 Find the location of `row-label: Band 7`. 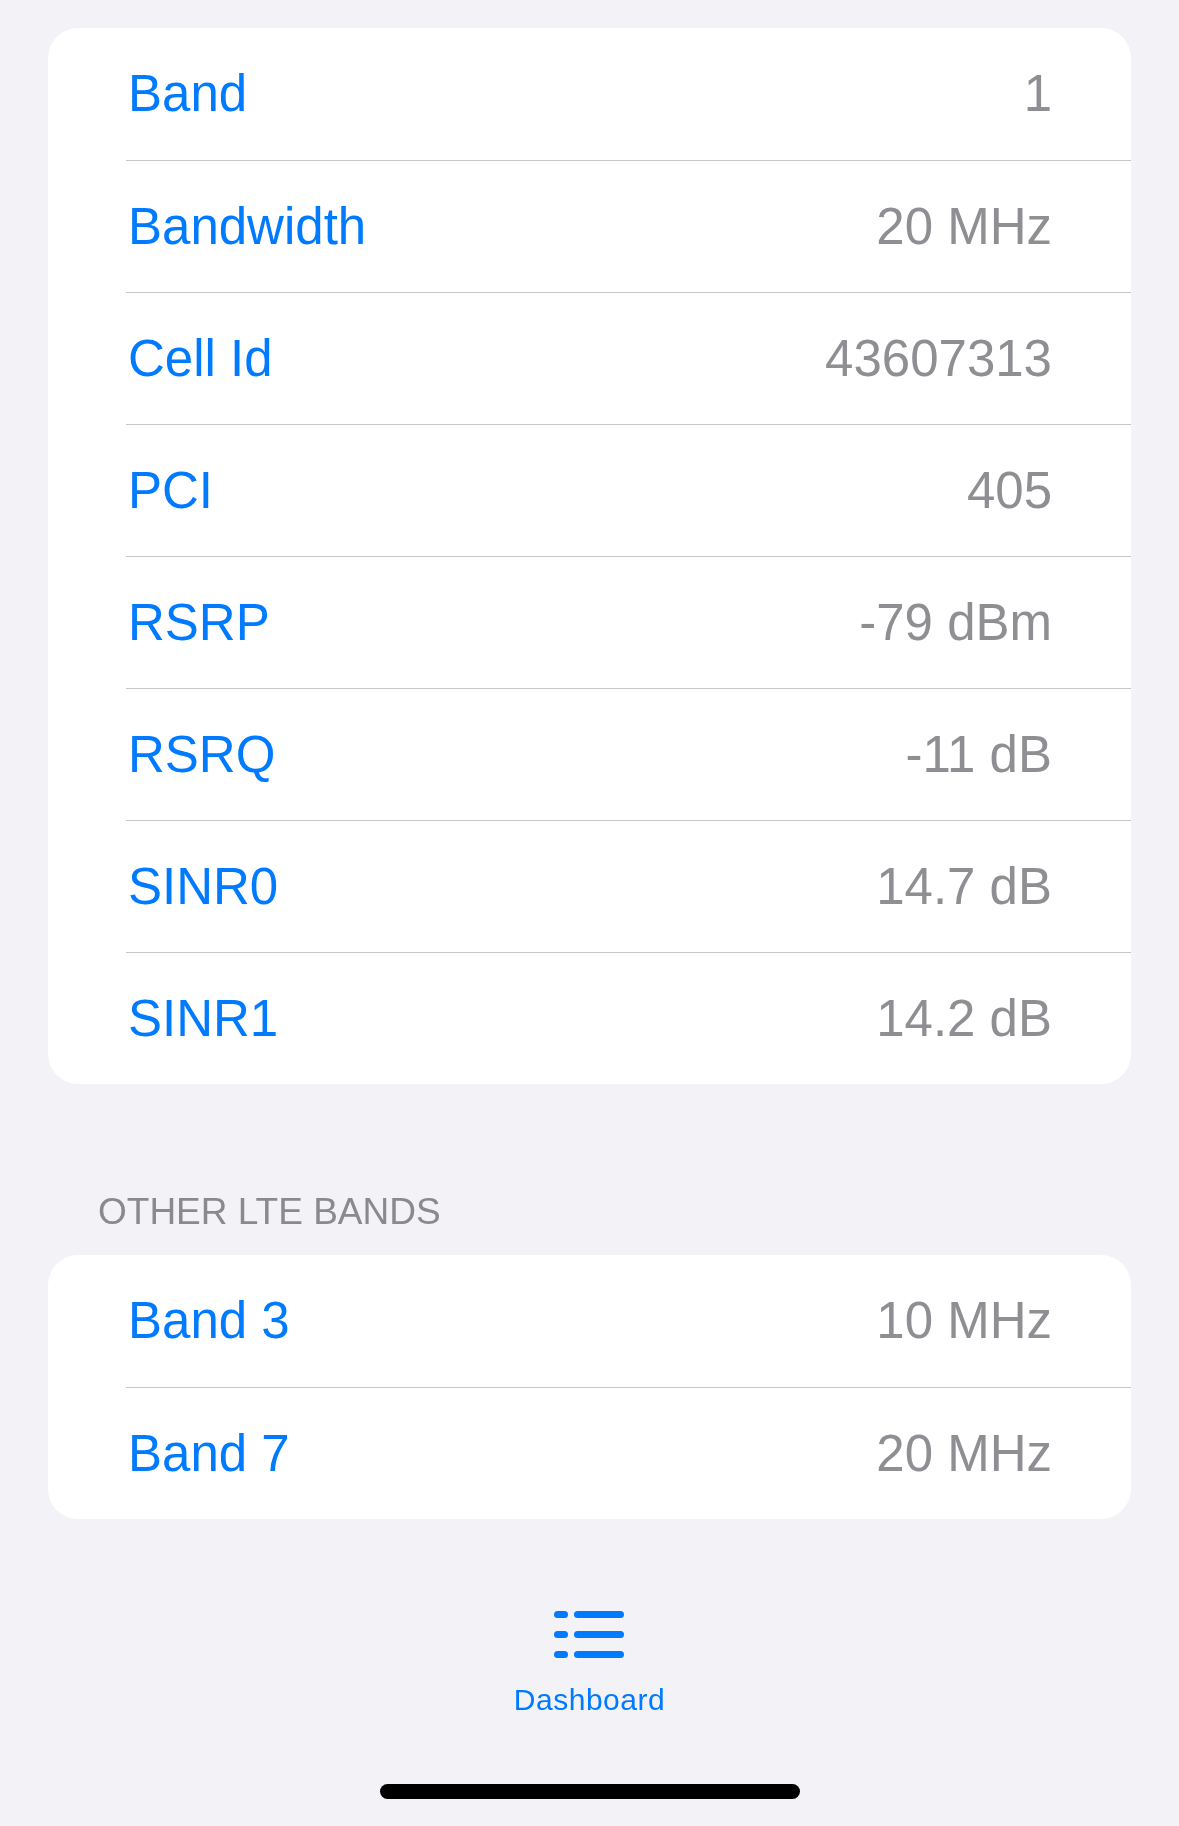

row-label: Band 7 is located at coordinates (209, 1453).